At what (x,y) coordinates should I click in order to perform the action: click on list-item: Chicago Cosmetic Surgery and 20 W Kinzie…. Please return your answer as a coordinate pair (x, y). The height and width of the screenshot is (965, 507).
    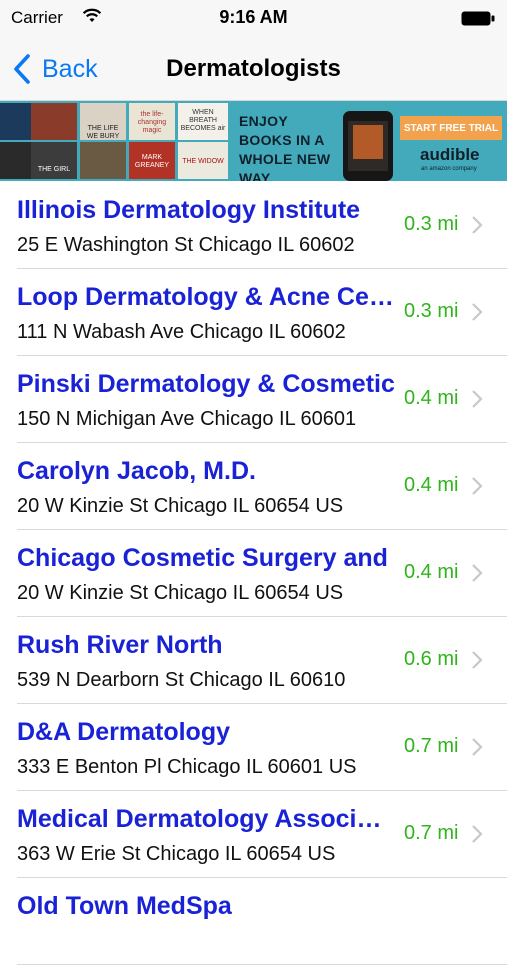
    Looking at the image, I should click on (262, 573).